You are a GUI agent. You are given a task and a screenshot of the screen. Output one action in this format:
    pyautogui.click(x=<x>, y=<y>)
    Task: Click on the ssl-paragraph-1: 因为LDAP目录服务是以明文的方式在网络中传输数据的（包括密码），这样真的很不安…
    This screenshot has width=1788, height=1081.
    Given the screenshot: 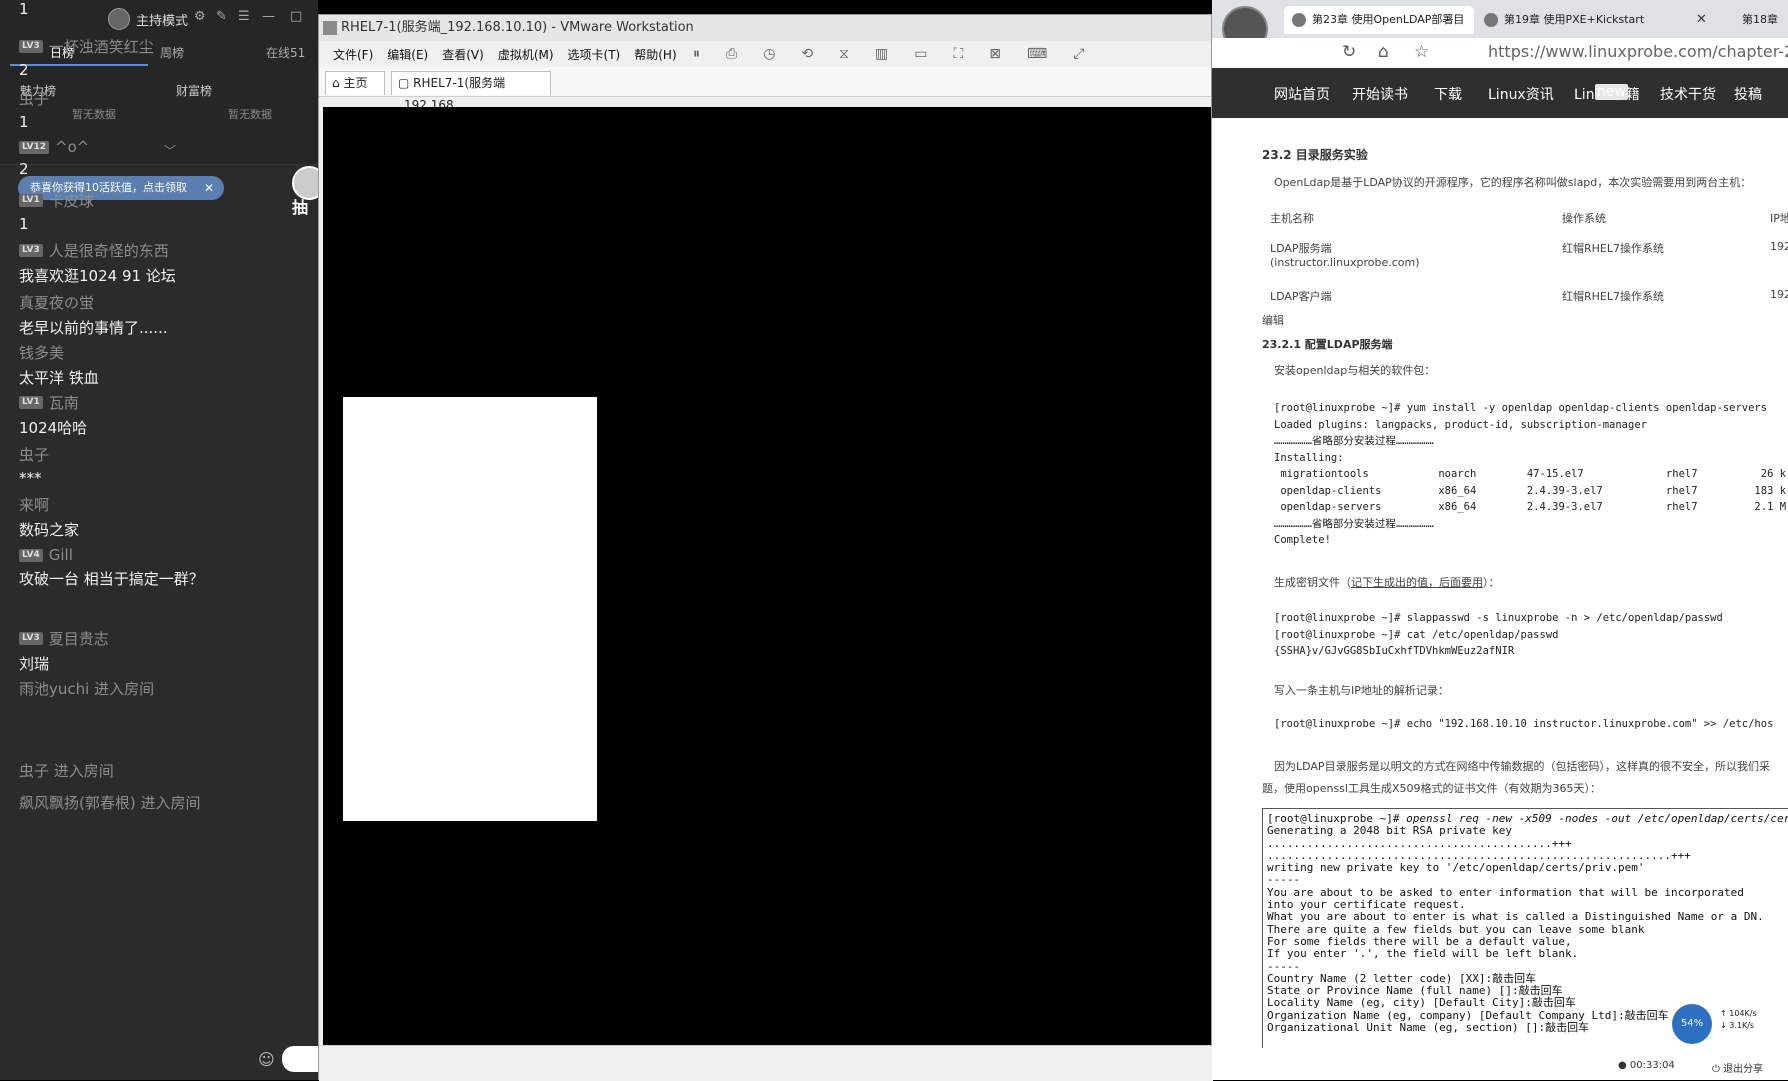 What is the action you would take?
    pyautogui.click(x=1522, y=766)
    